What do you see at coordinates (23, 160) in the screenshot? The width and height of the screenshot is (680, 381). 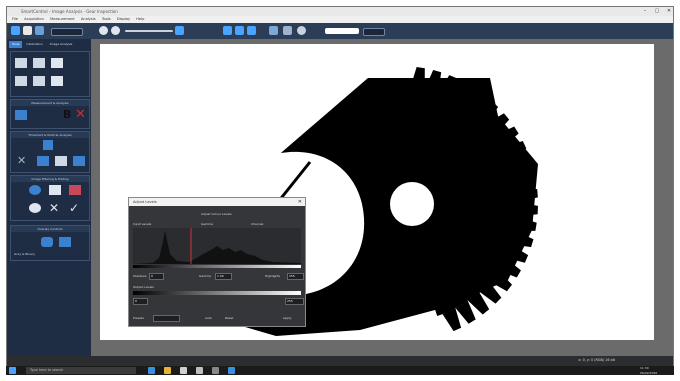 I see `cross-tool-icon: ✕` at bounding box center [23, 160].